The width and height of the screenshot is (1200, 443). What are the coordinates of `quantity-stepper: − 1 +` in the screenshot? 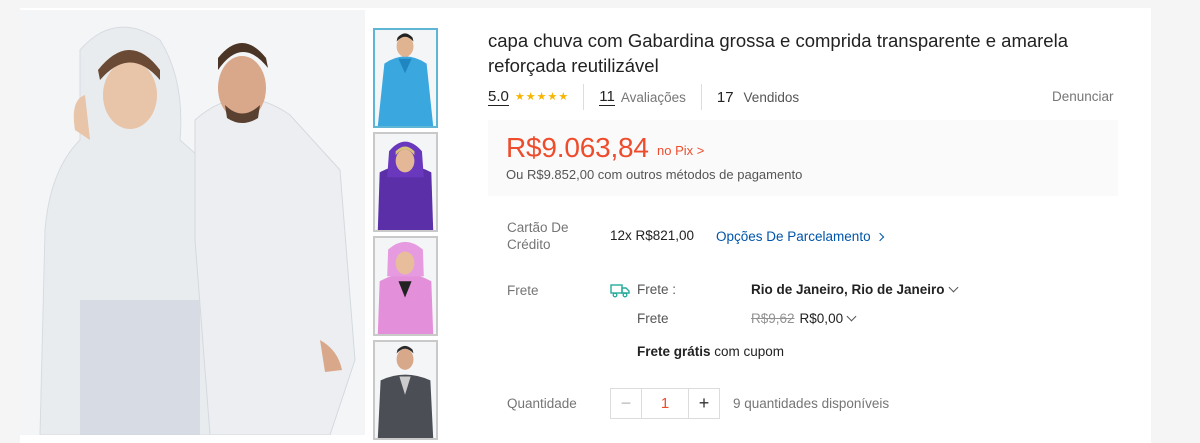 It's located at (665, 403).